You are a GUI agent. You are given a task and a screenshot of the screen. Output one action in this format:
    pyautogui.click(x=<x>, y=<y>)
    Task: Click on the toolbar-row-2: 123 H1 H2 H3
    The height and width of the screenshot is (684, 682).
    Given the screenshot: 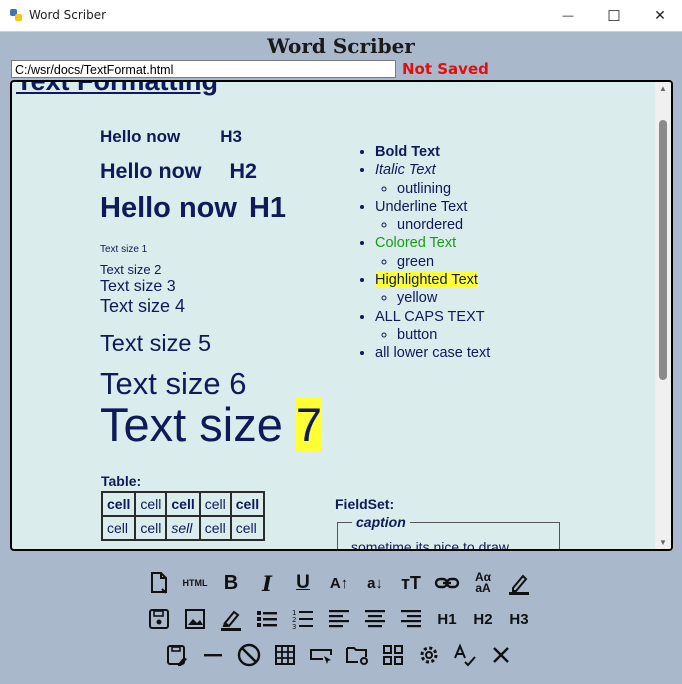 What is the action you would take?
    pyautogui.click(x=341, y=620)
    